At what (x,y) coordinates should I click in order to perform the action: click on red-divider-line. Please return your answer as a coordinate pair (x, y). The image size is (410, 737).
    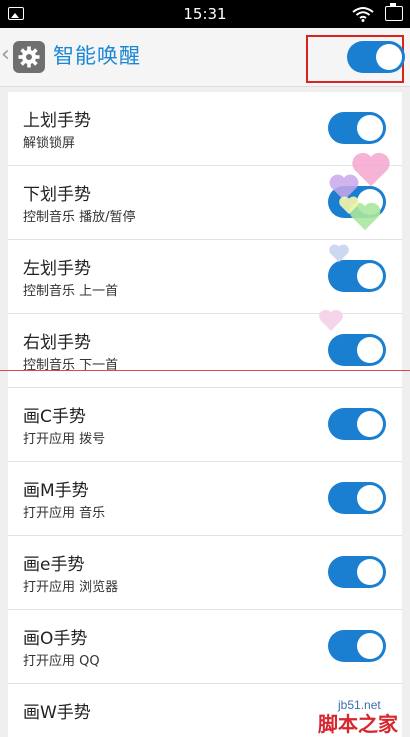
    Looking at the image, I should click on (205, 370).